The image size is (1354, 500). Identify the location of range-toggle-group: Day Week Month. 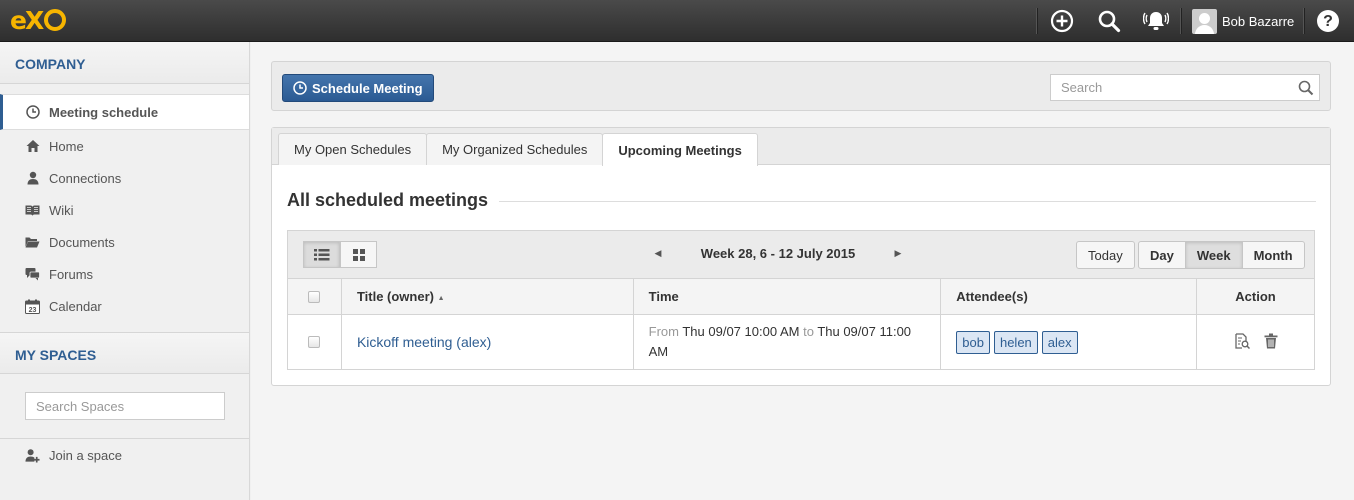
(1221, 255).